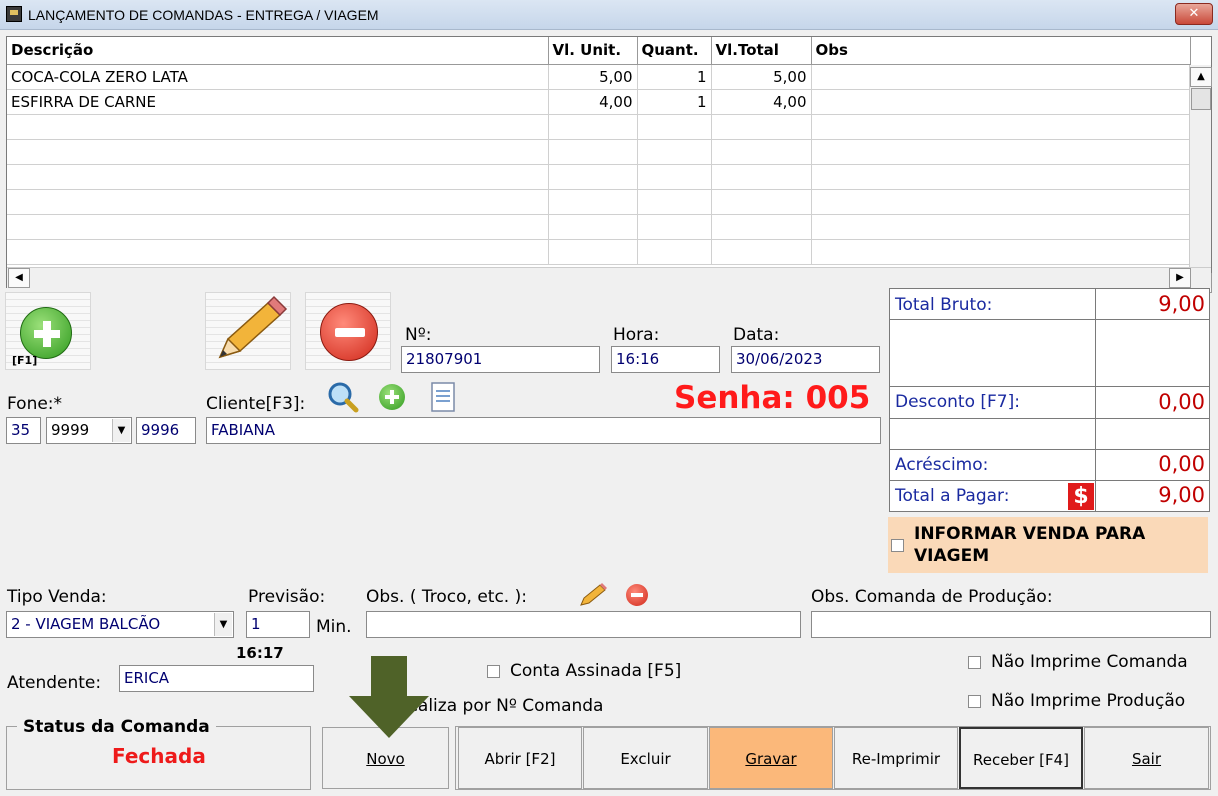 This screenshot has height=796, width=1218. I want to click on scroll-left-icon: ◀, so click(19, 278).